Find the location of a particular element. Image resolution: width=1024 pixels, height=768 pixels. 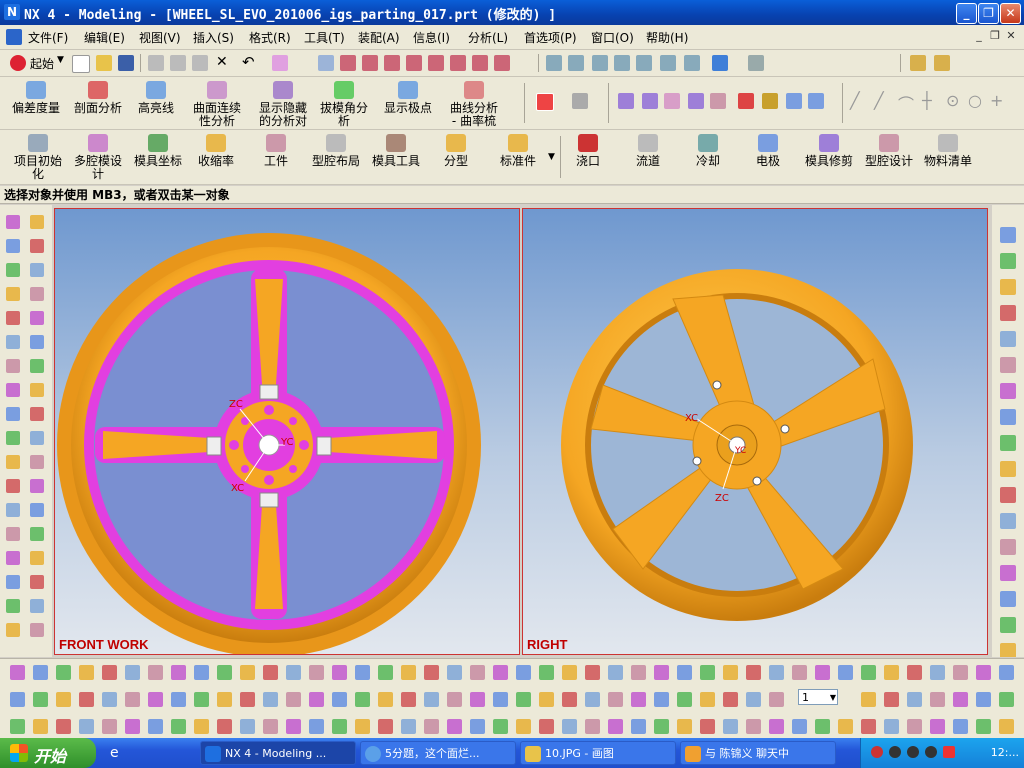

mold-csys-button: 模具坐标 is located at coordinates (158, 151).